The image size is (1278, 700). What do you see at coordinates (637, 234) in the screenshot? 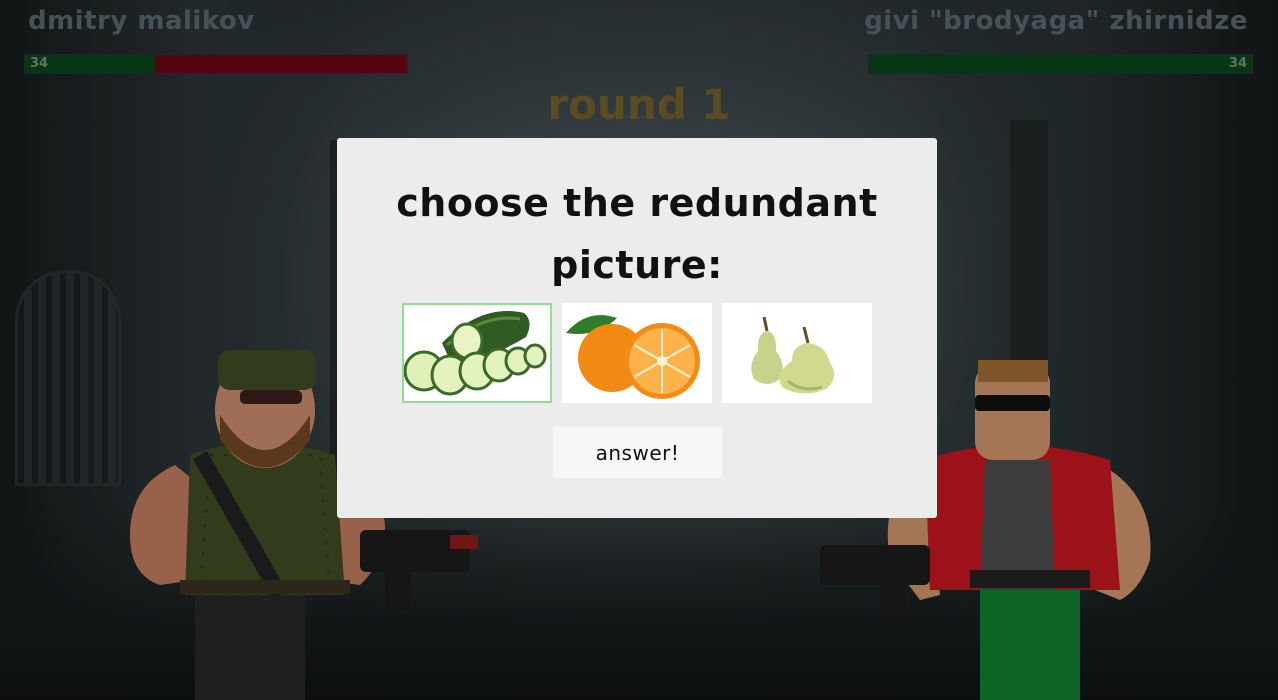
I see `question-title: choose the redundant picture:` at bounding box center [637, 234].